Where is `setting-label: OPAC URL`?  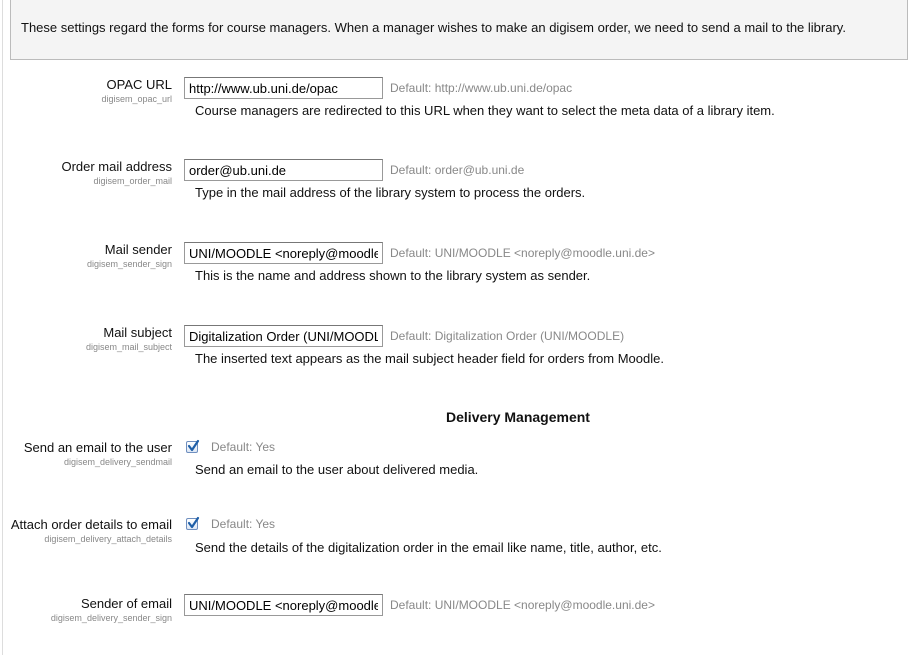
setting-label: OPAC URL is located at coordinates (139, 84).